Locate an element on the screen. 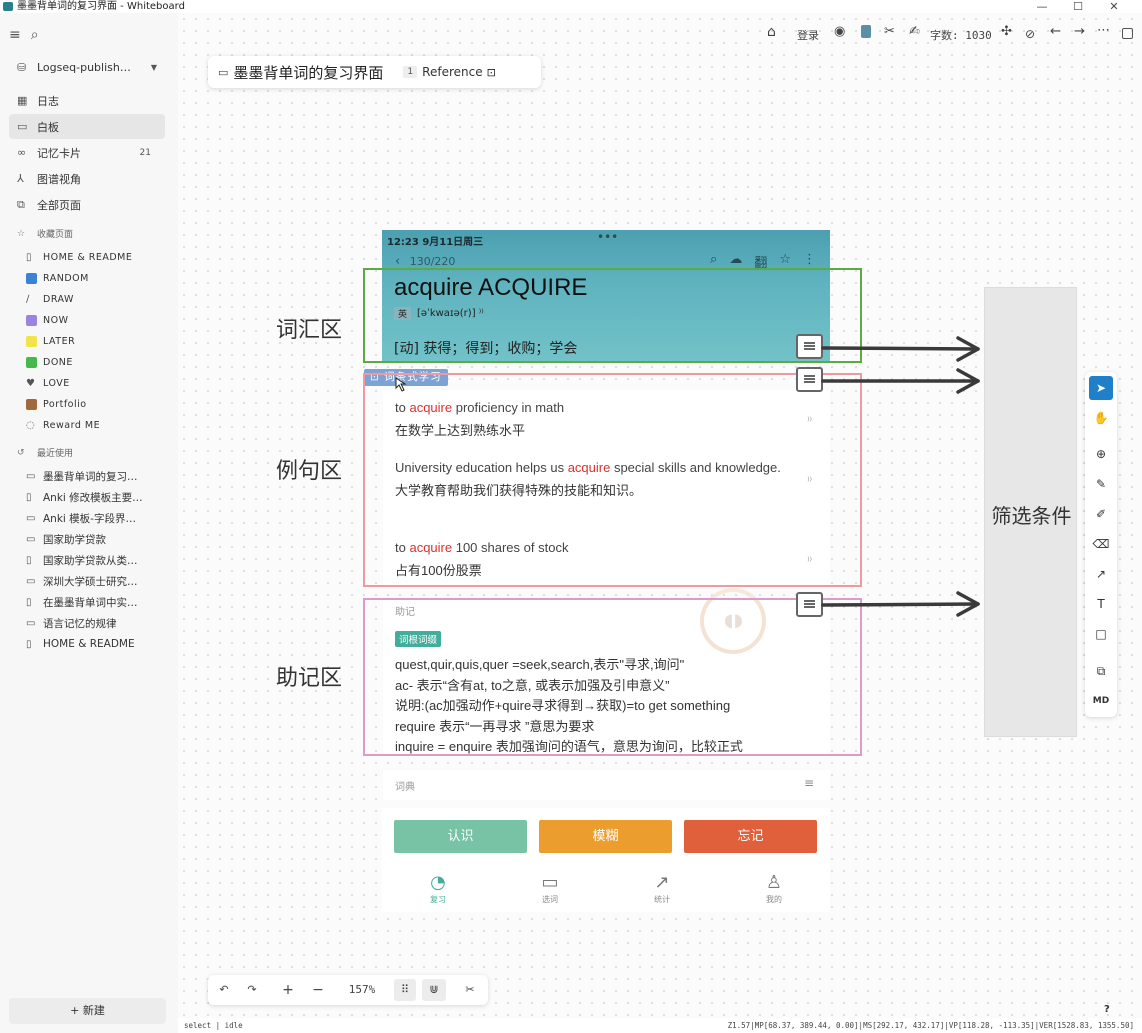 The height and width of the screenshot is (1033, 1142). magnet-snap-icon: ⋓ is located at coordinates (434, 990).